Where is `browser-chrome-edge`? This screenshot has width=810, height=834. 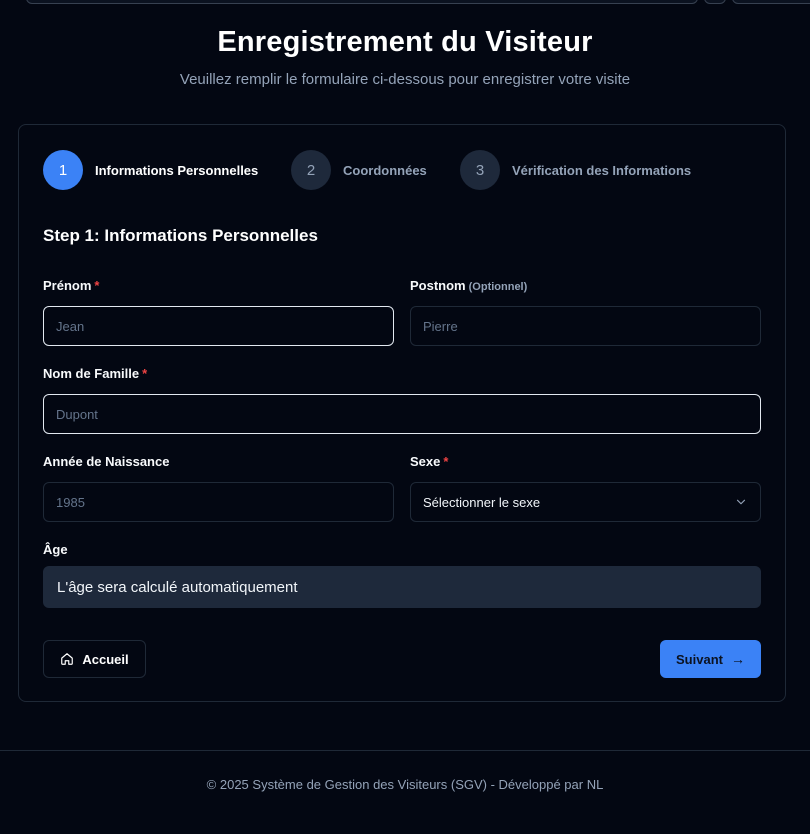
browser-chrome-edge is located at coordinates (405, 2).